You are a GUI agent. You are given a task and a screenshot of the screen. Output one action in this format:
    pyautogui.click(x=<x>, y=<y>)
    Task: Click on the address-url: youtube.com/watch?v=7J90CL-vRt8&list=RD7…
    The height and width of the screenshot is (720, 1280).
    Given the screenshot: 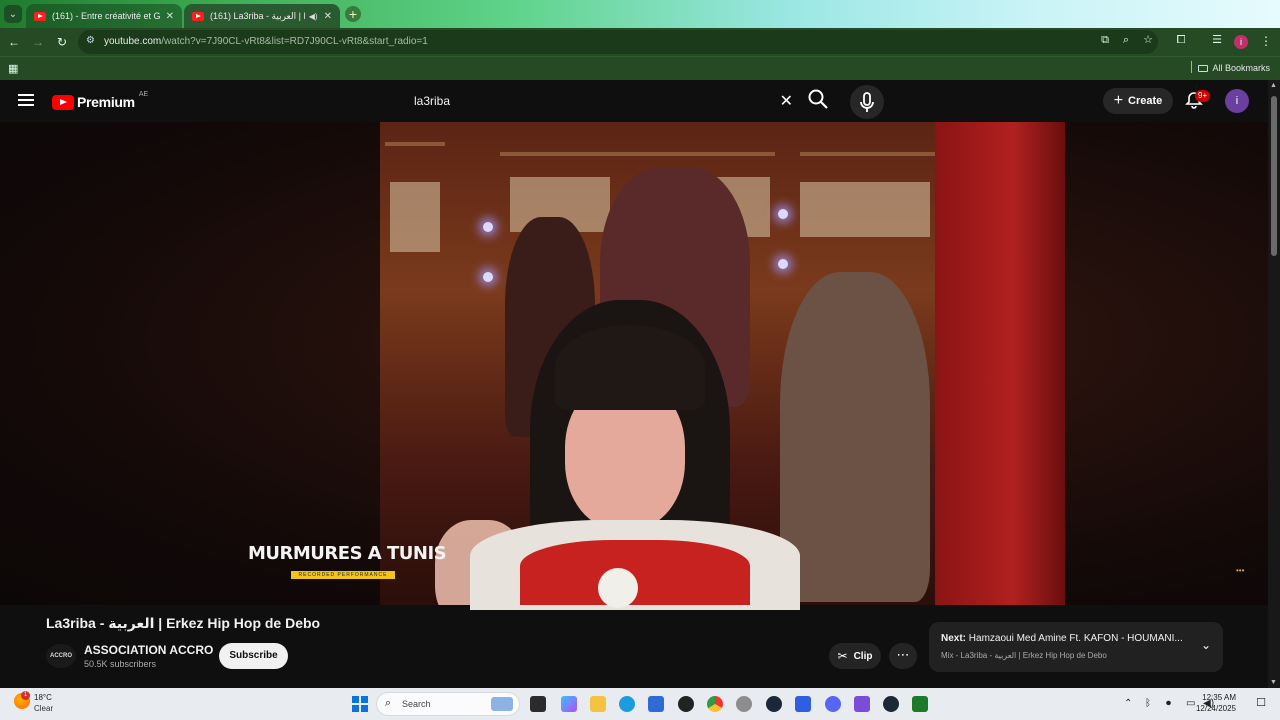 What is the action you would take?
    pyautogui.click(x=266, y=41)
    